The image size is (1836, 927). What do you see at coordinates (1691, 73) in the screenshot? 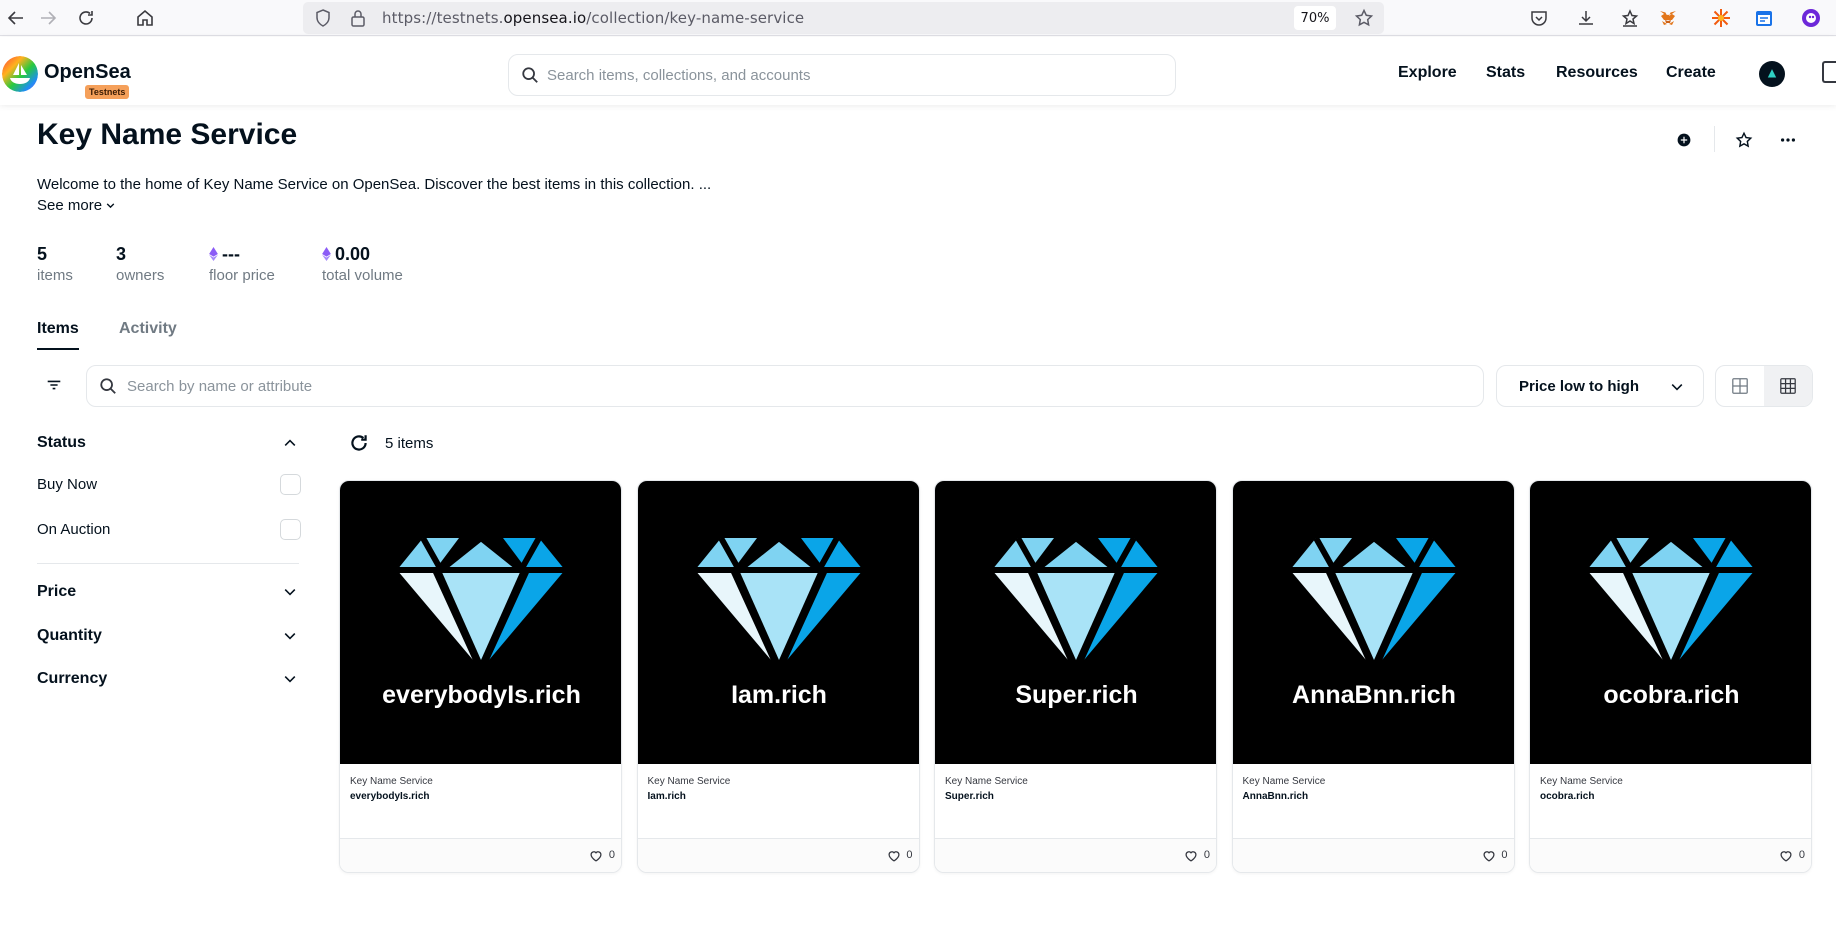
I see `nav-create: Create` at bounding box center [1691, 73].